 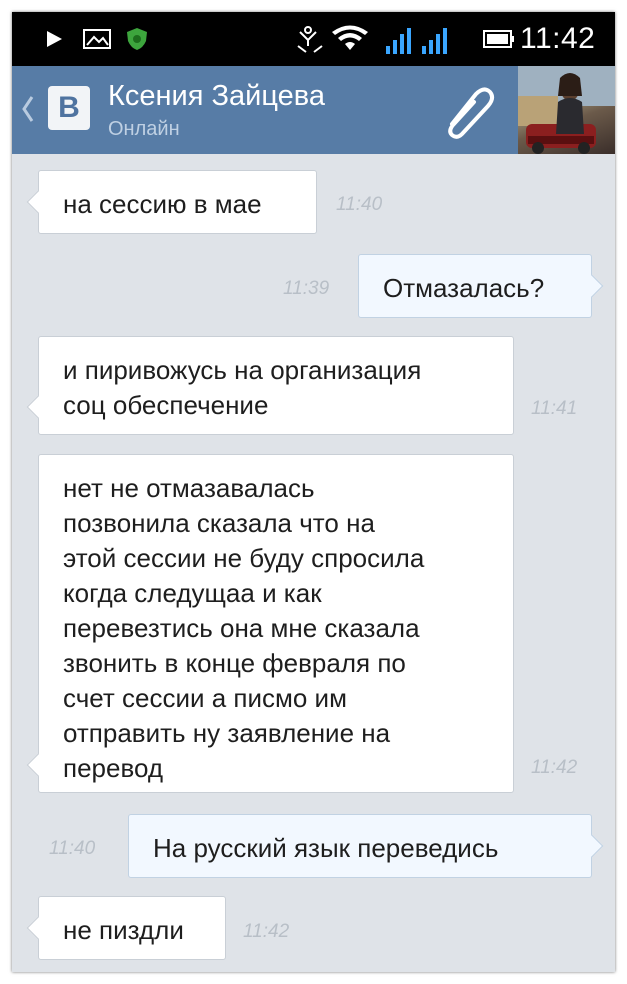 I want to click on battery-icon, so click(x=499, y=39).